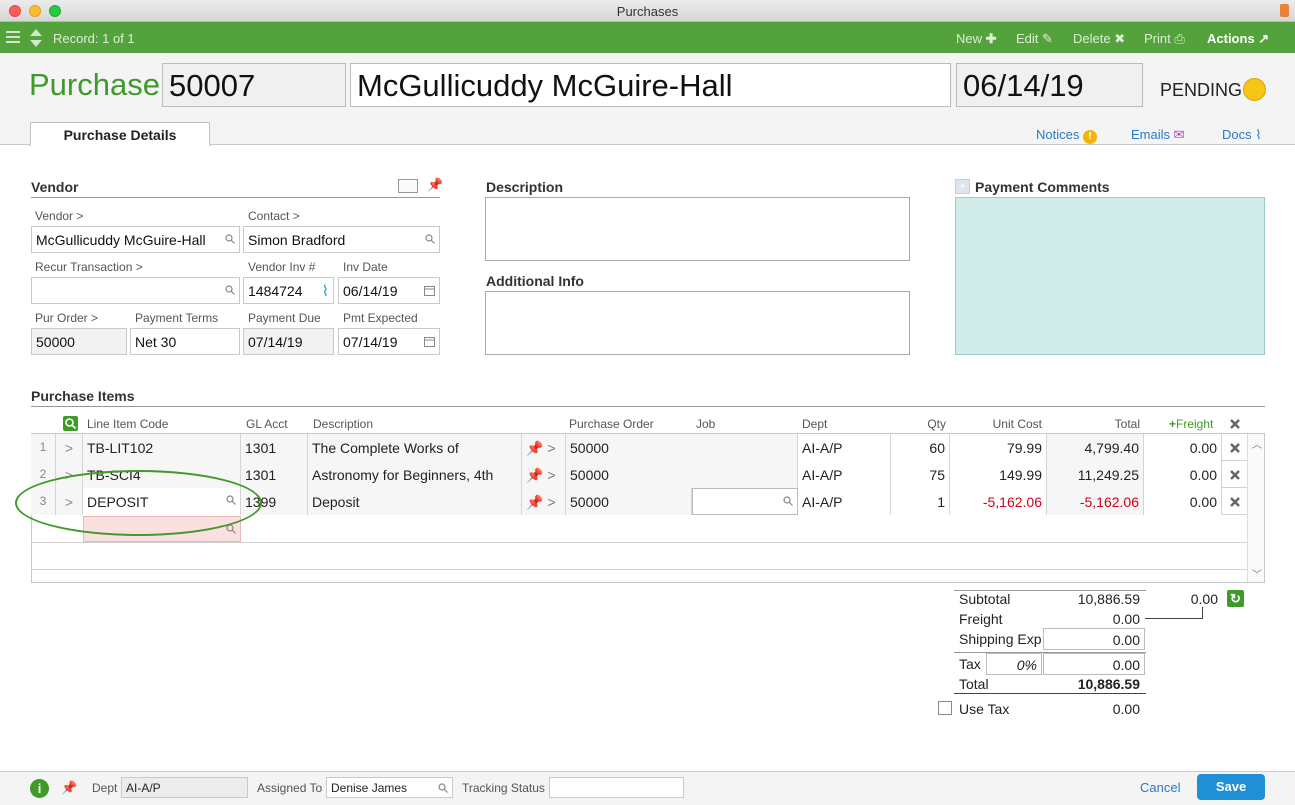  Describe the element at coordinates (697, 229) in the screenshot. I see `description-textarea` at that location.